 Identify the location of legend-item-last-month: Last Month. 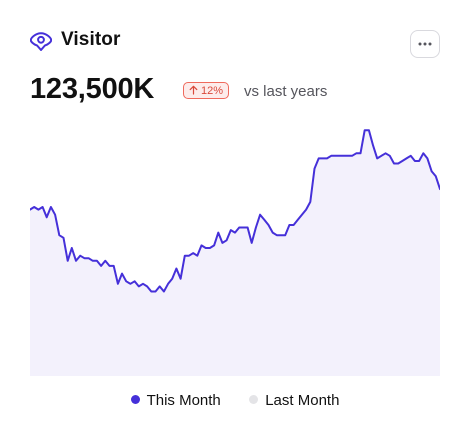
(294, 400).